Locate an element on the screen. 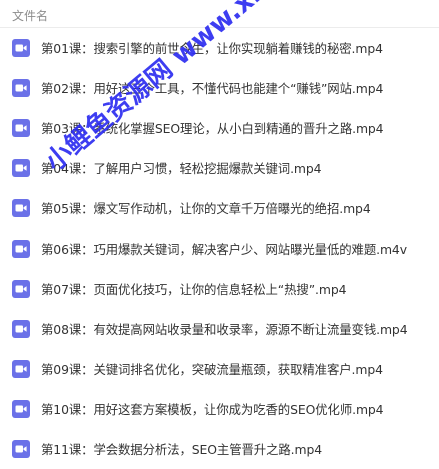 The image size is (439, 469). file-row: 第07课：页面优化技巧，让你的信息轻松上“热搜”.mp4 is located at coordinates (219, 289).